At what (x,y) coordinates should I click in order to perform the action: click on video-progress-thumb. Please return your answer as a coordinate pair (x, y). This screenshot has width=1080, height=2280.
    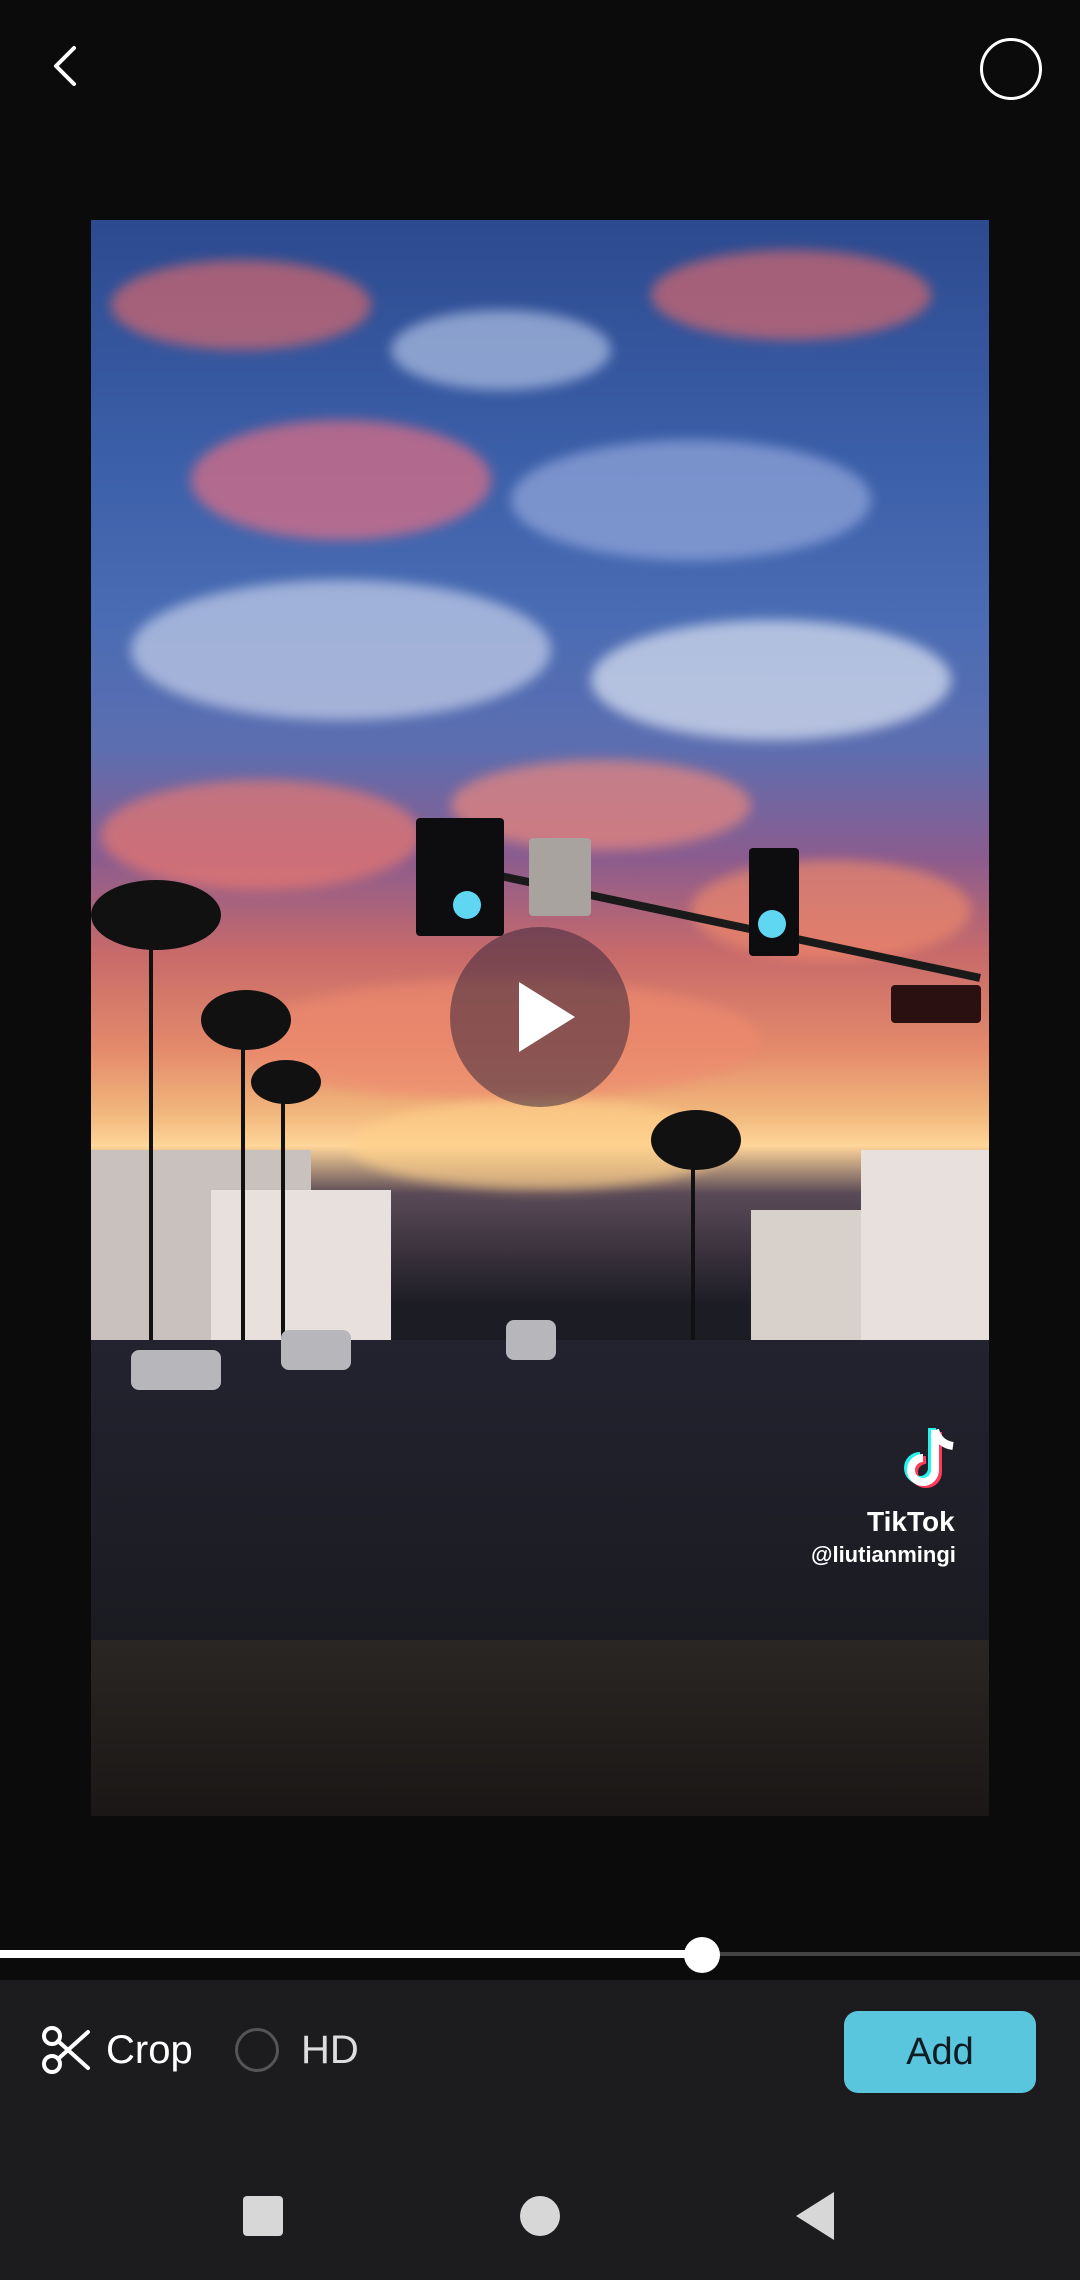
    Looking at the image, I should click on (702, 1955).